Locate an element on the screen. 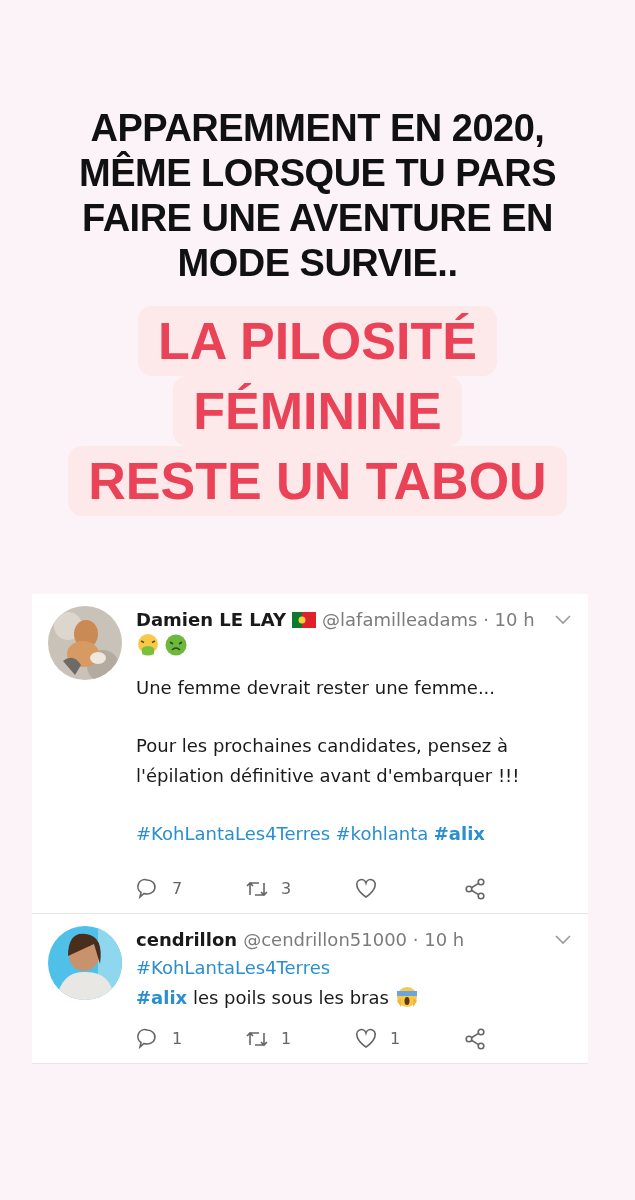 This screenshot has height=1200, width=635. retweet-count: 3 is located at coordinates (286, 889).